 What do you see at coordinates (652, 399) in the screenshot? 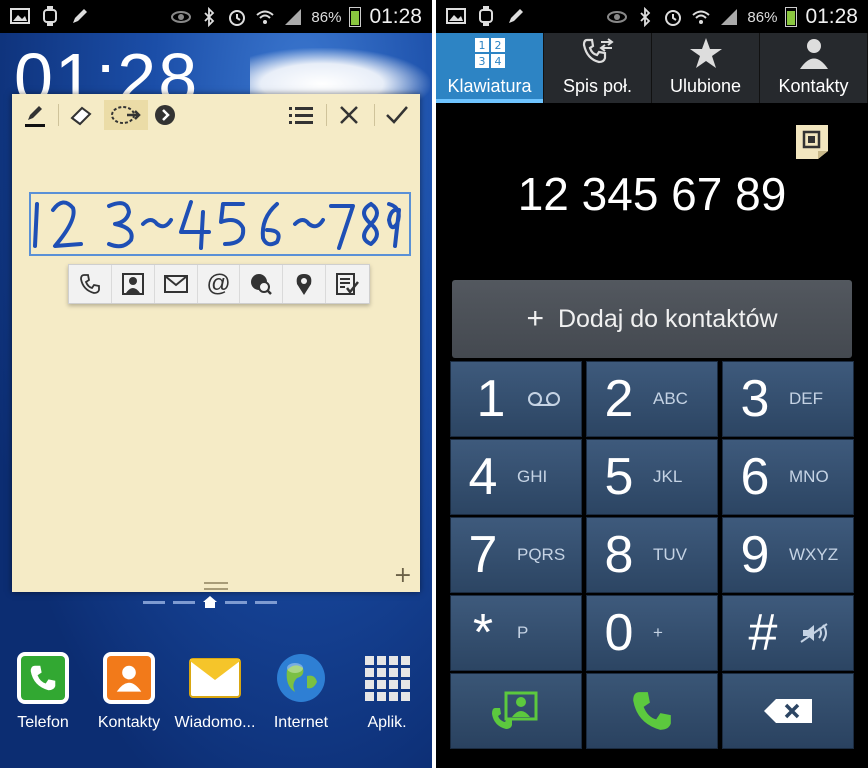
I see `key-2: 2 ABC` at bounding box center [652, 399].